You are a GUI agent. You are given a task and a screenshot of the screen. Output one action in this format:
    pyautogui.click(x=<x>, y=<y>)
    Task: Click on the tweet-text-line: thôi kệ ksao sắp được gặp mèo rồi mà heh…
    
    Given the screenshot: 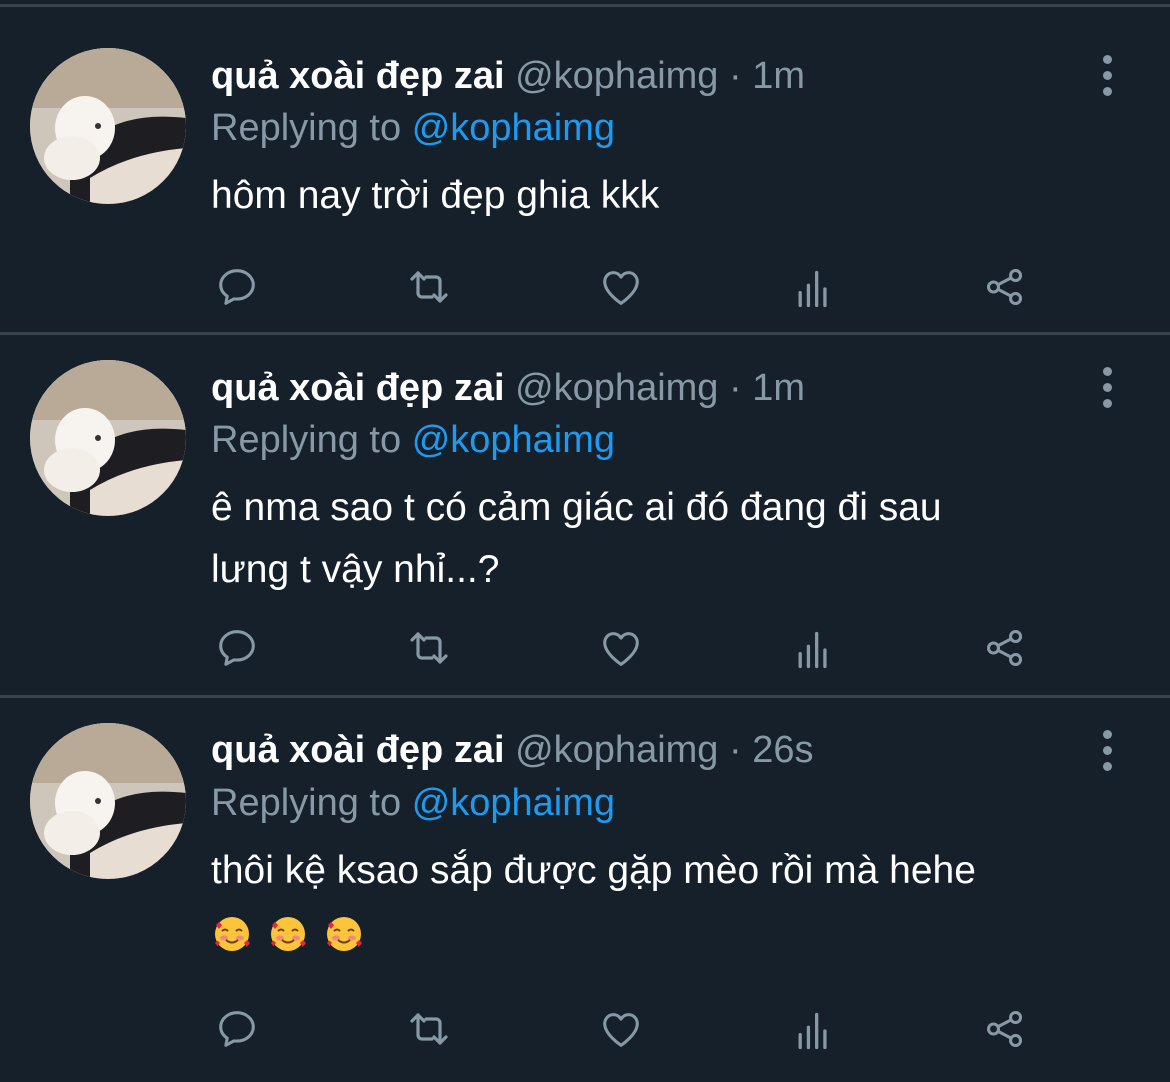 What is the action you would take?
    pyautogui.click(x=593, y=870)
    